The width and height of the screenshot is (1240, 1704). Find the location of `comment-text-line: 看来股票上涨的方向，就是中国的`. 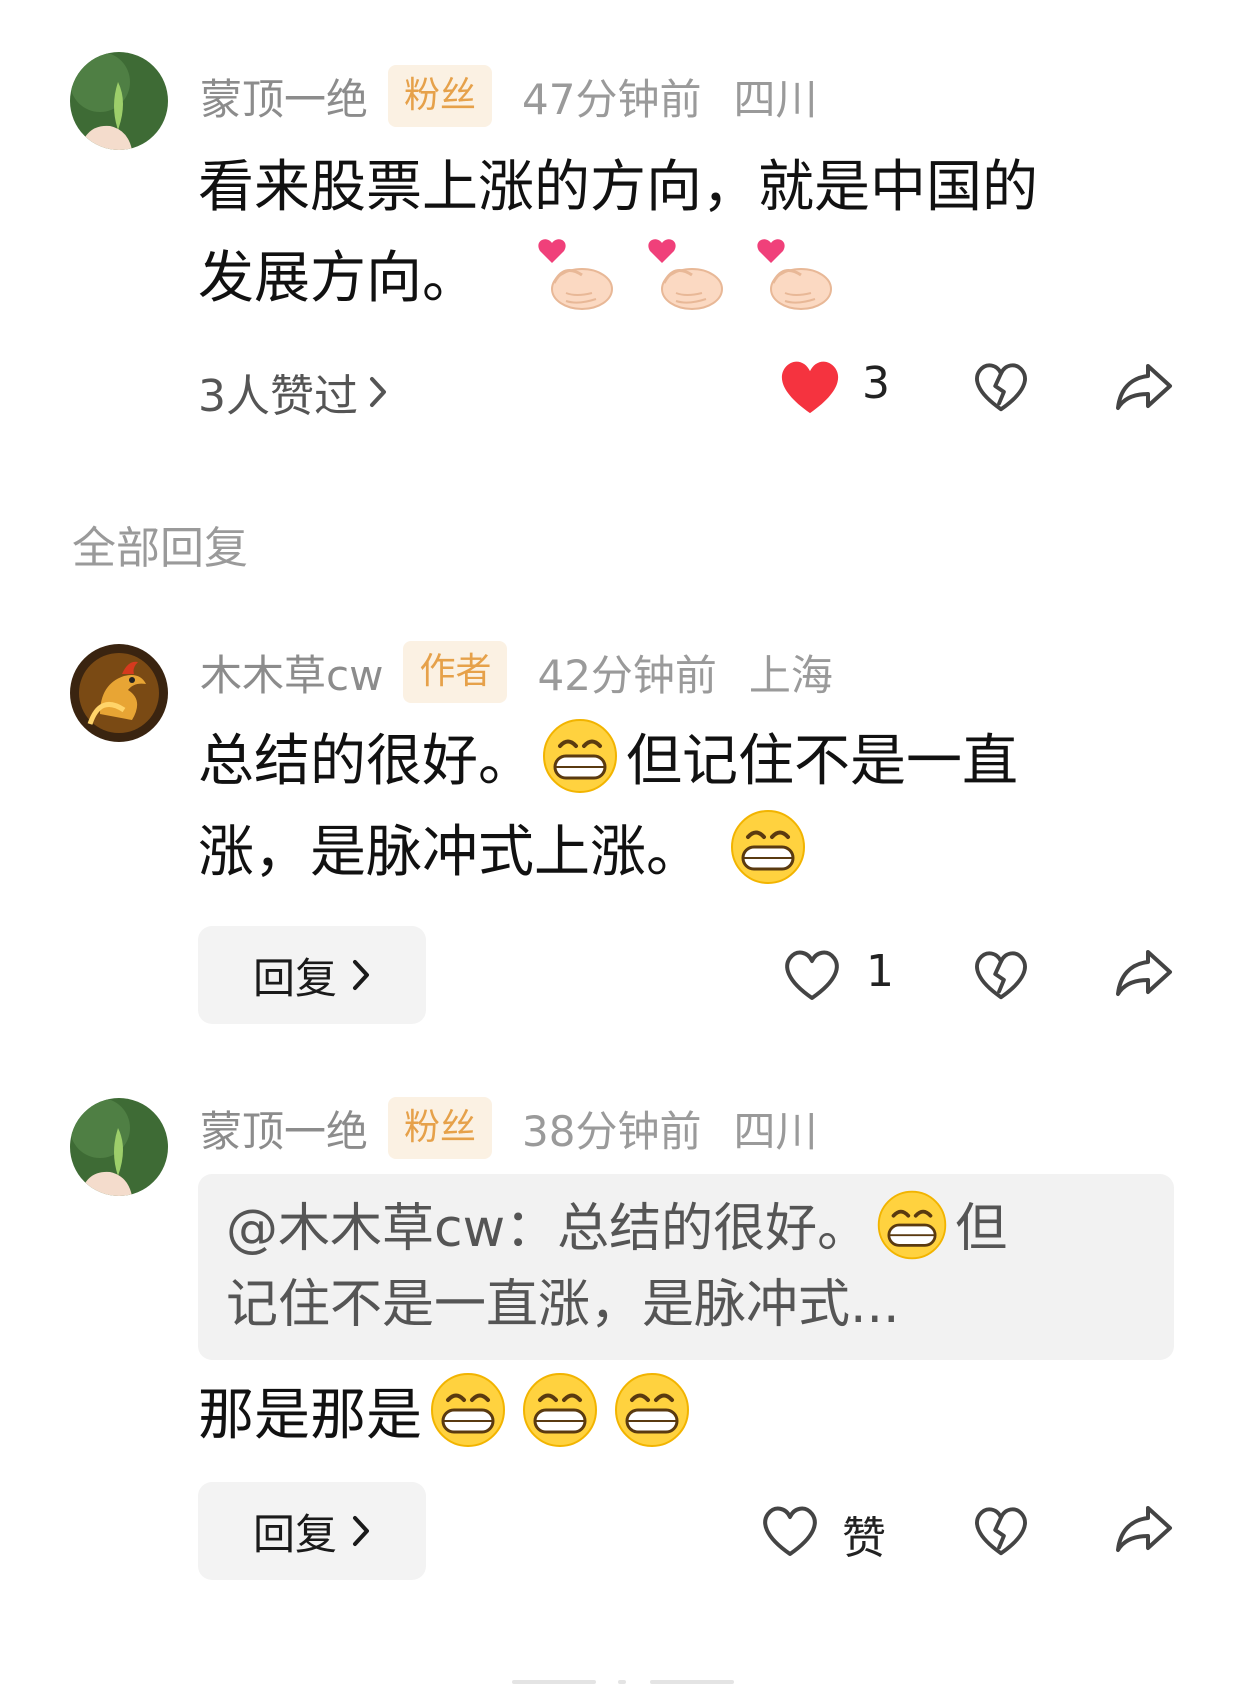

comment-text-line: 看来股票上涨的方向，就是中国的 is located at coordinates (618, 187).